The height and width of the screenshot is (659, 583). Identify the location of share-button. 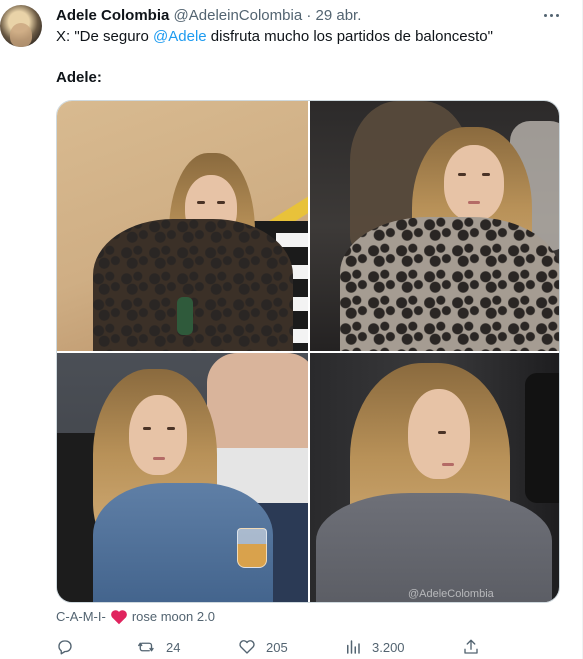
(476, 647).